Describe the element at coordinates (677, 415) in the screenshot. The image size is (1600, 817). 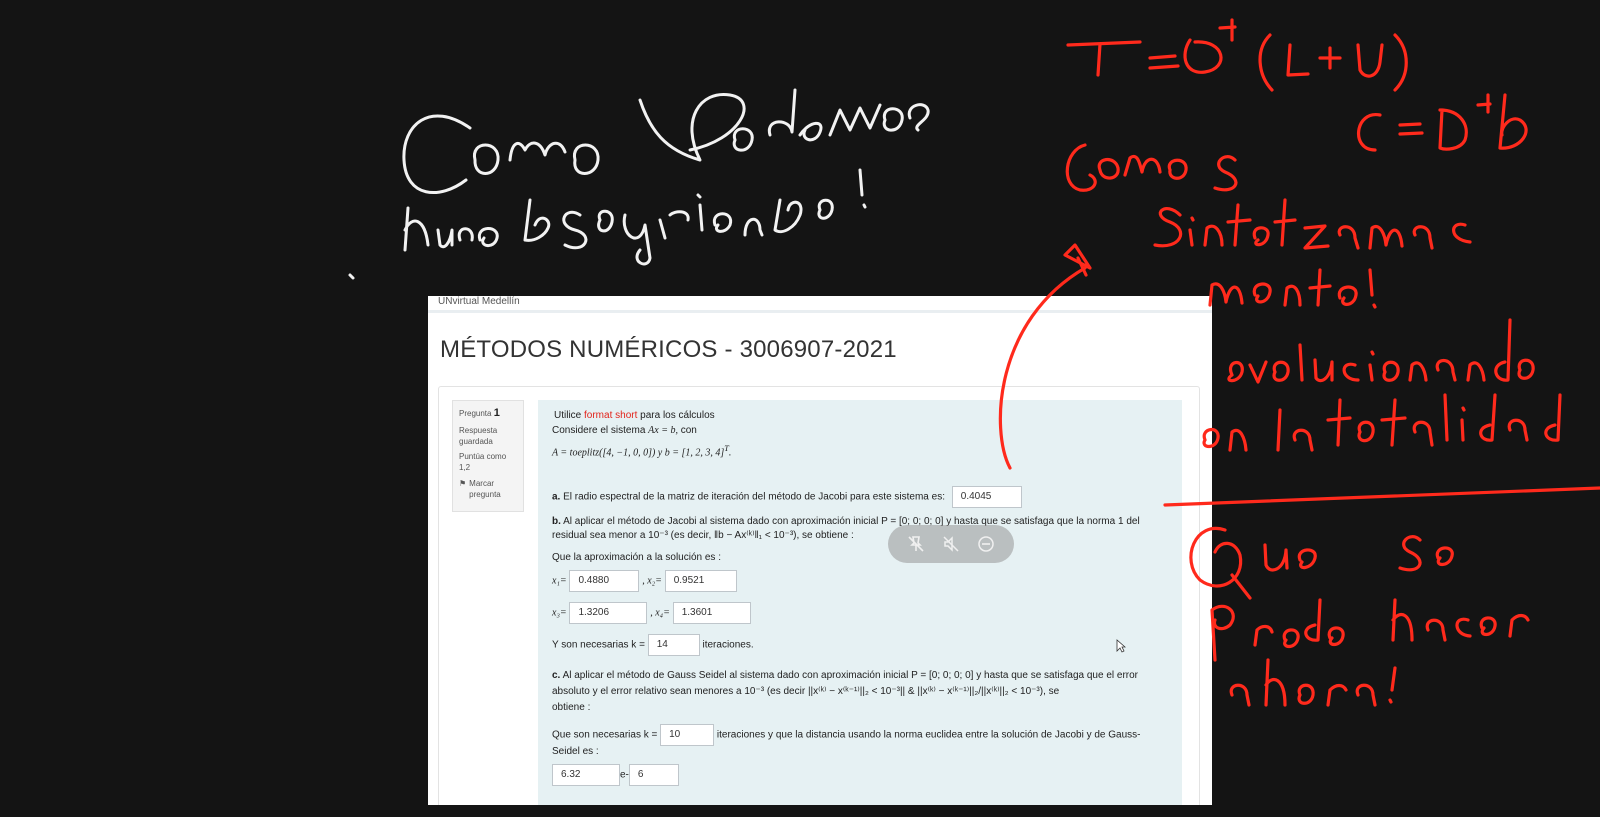
I see `intro-suffix: para los cálculos` at that location.